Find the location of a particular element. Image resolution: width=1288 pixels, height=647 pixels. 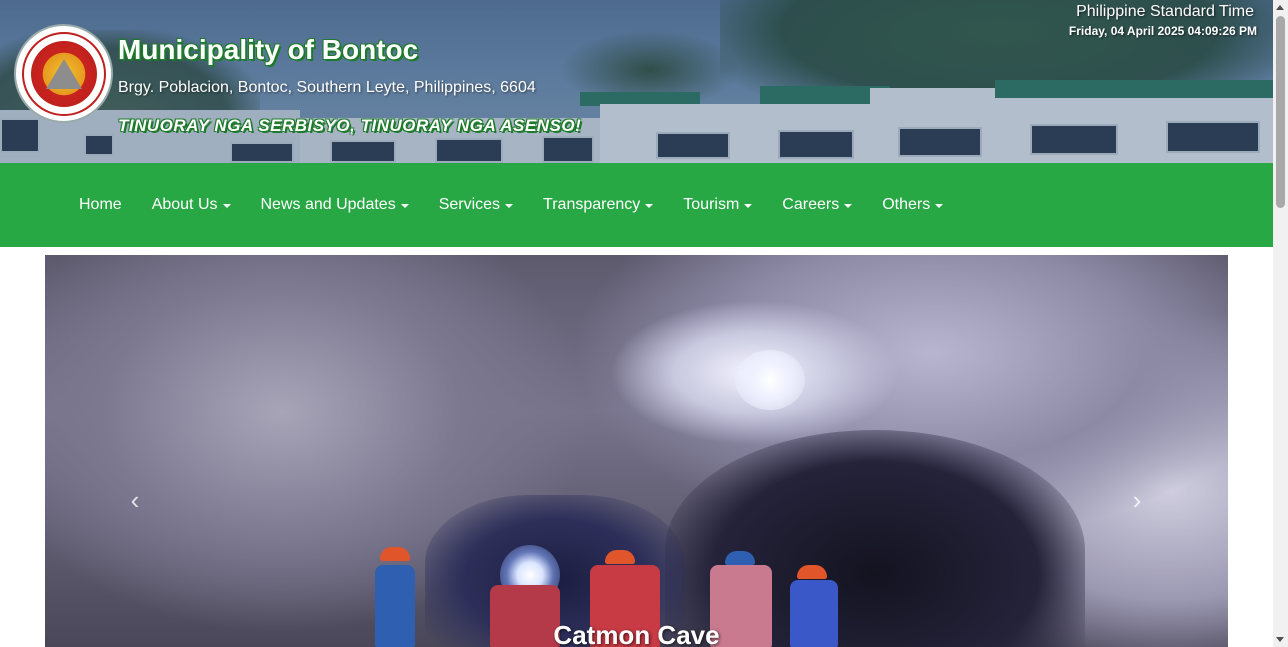

municipal-seal-icon is located at coordinates (63, 73).